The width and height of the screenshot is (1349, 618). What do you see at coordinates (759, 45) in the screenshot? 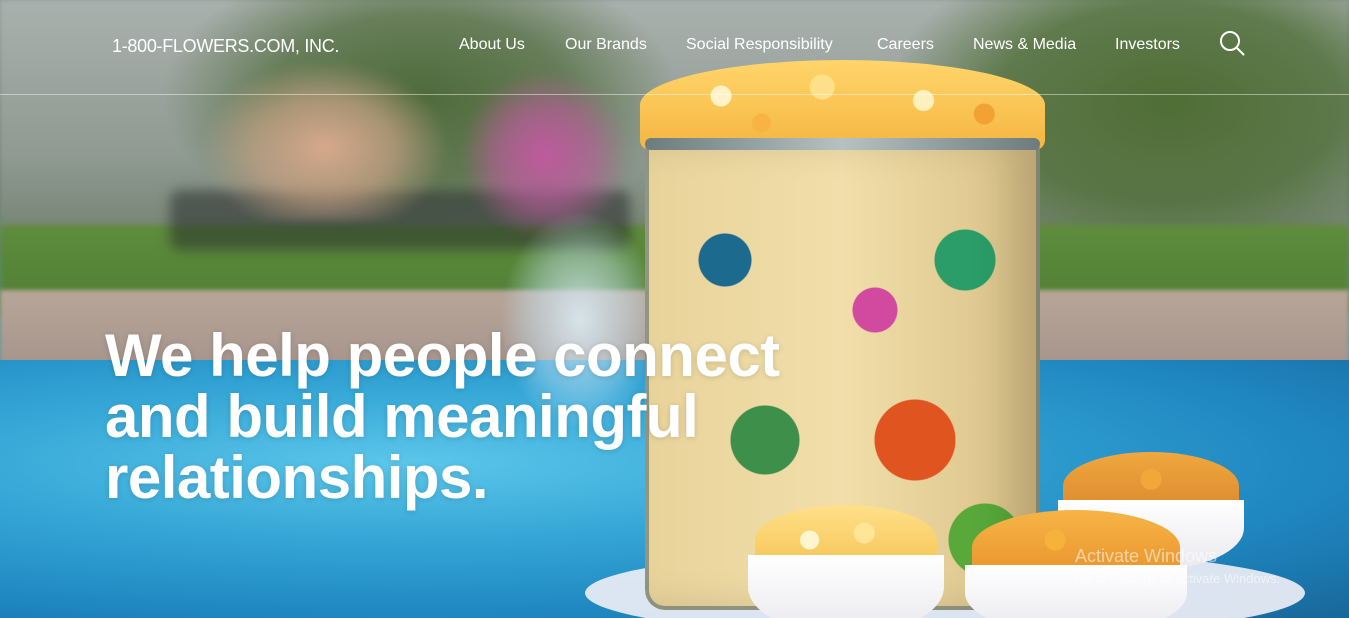
I see `nav-social-responsibility: Social Responsibility` at bounding box center [759, 45].